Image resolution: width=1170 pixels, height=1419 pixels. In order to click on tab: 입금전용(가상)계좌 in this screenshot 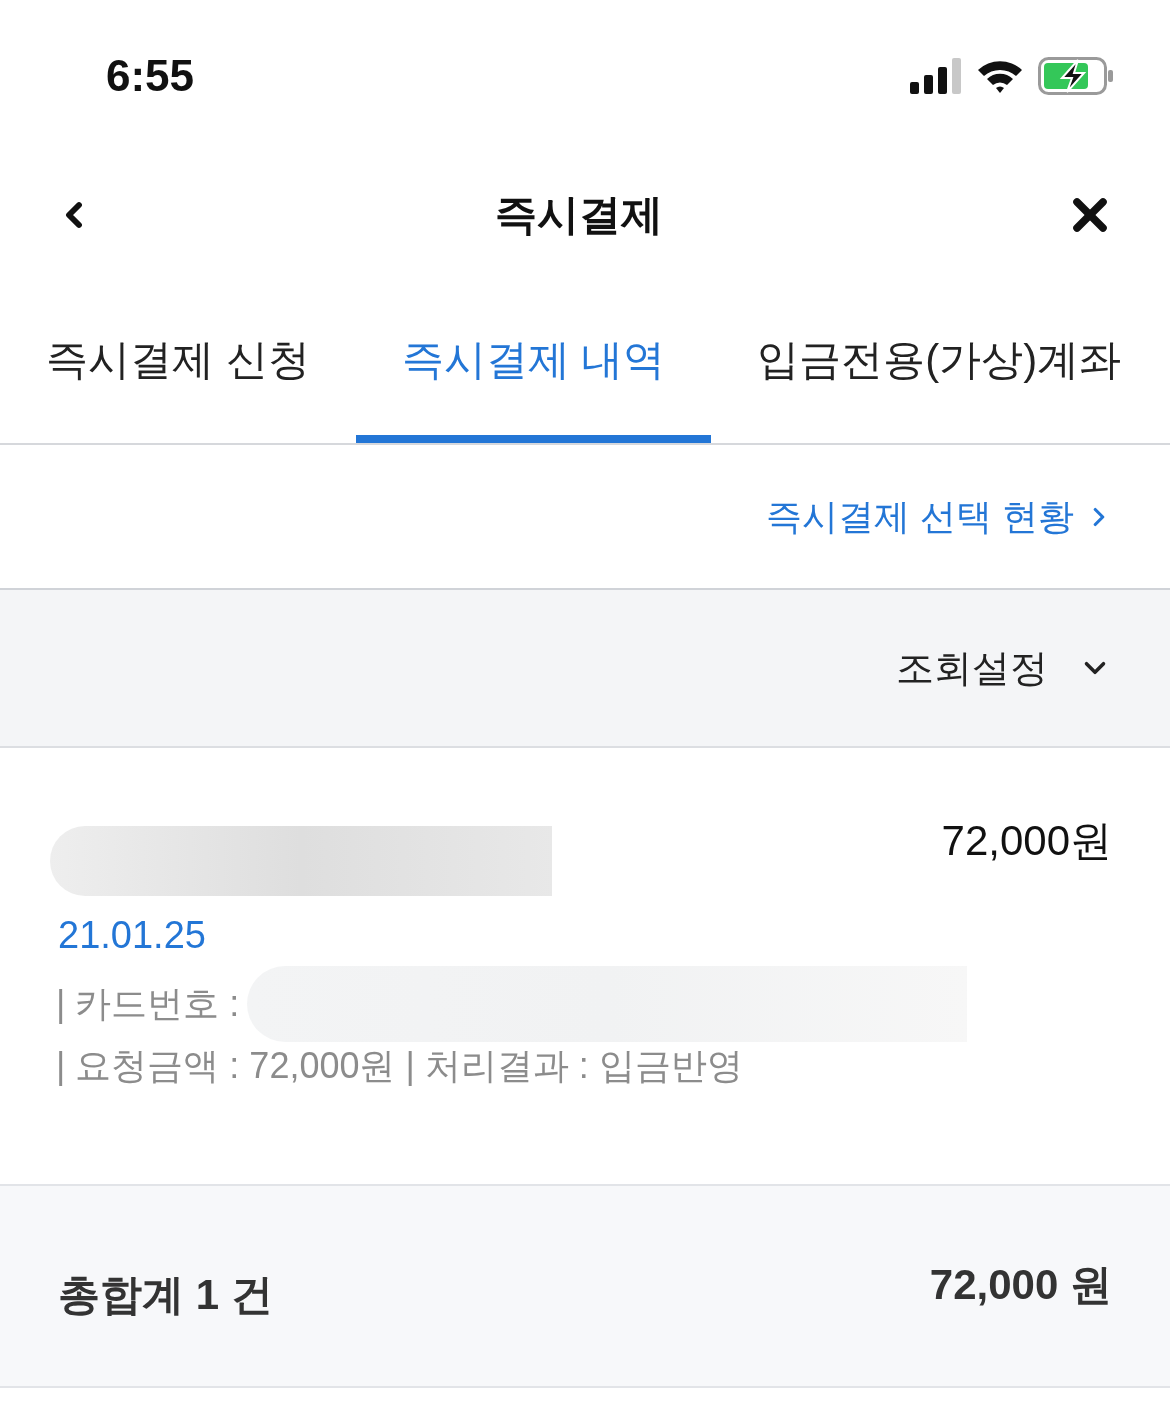, I will do `click(939, 361)`.